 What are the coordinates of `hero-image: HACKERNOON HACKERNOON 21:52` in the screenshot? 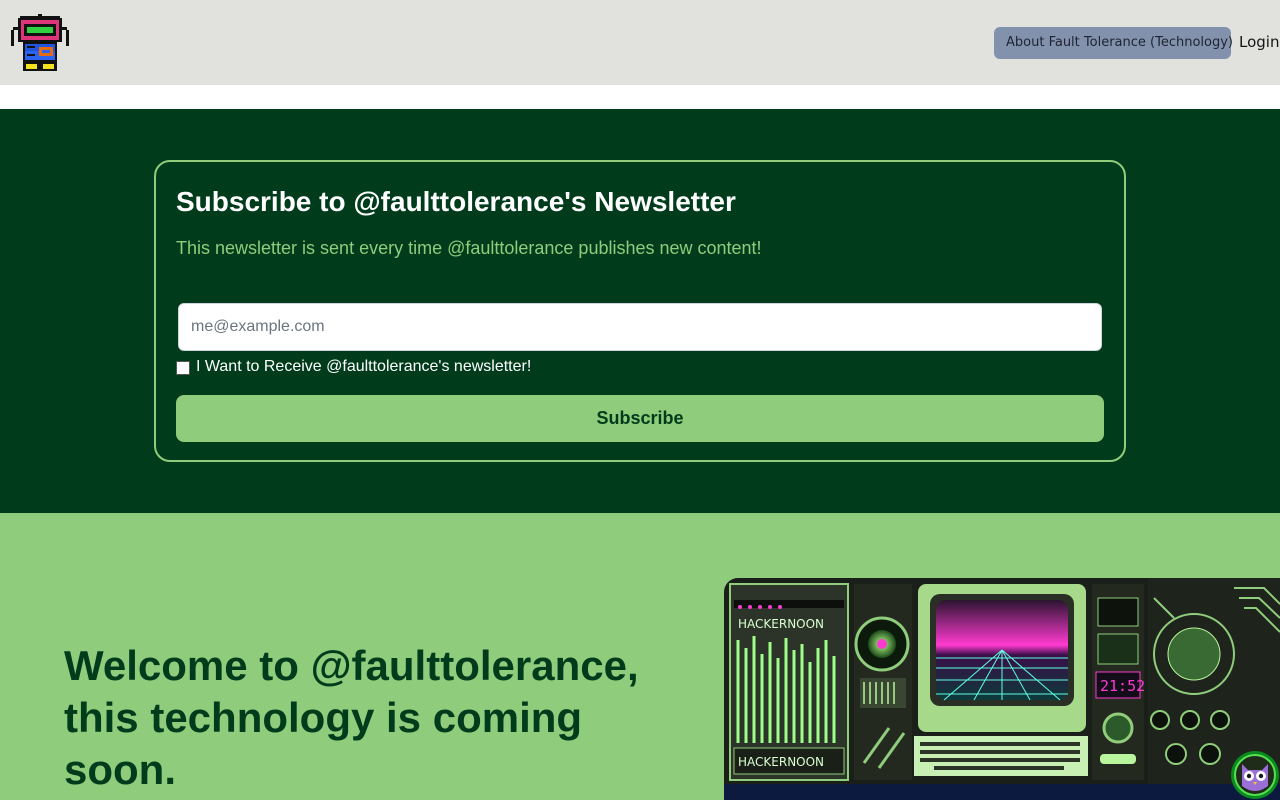 It's located at (1002, 689).